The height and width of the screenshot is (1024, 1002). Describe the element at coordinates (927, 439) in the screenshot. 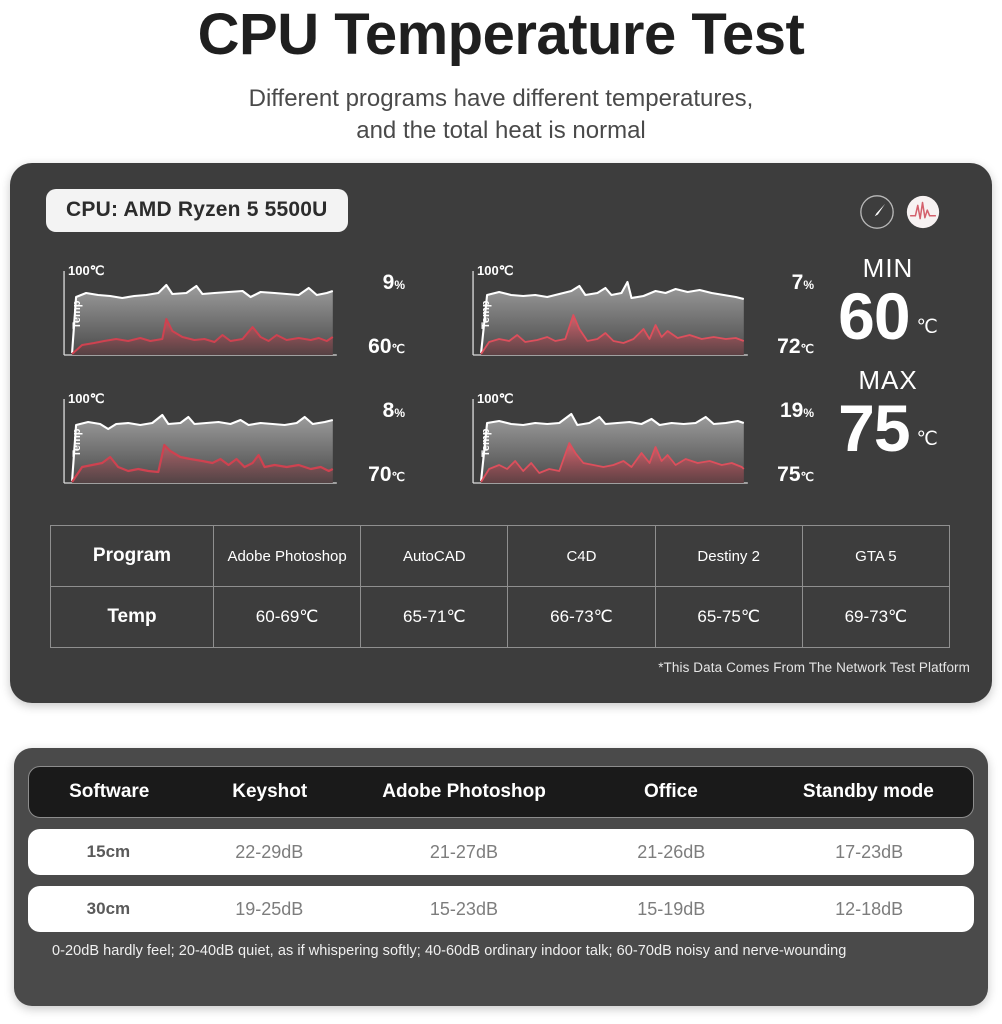

I see `max-unit: ℃` at that location.